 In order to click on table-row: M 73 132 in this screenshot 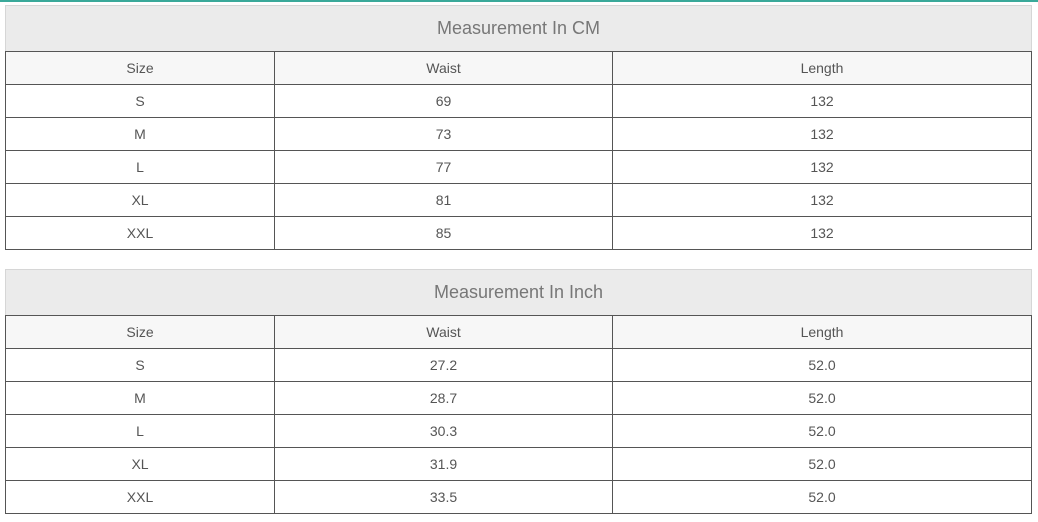, I will do `click(518, 134)`.